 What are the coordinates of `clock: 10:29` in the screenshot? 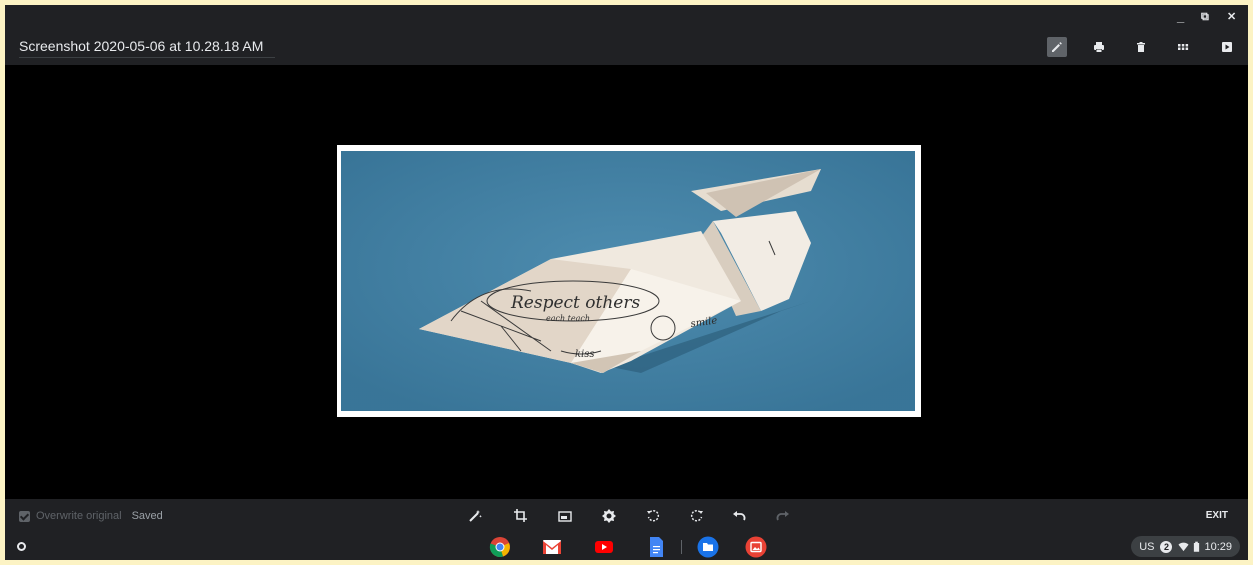 It's located at (1218, 546).